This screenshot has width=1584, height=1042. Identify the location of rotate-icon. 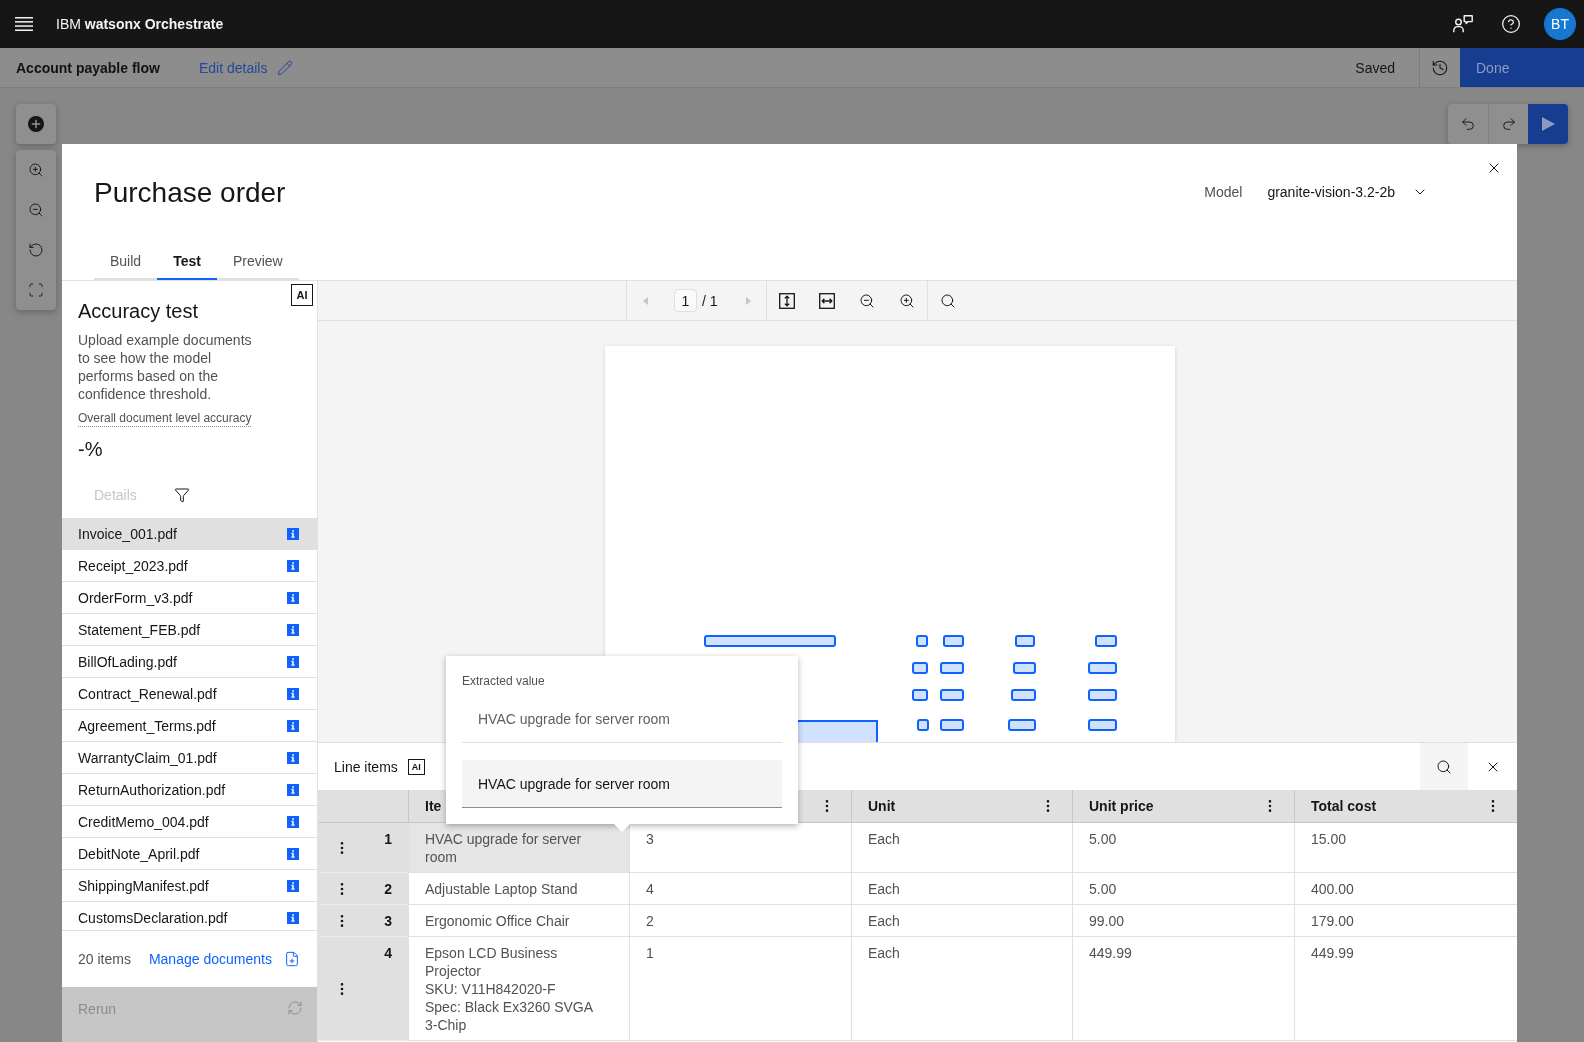
(36, 250).